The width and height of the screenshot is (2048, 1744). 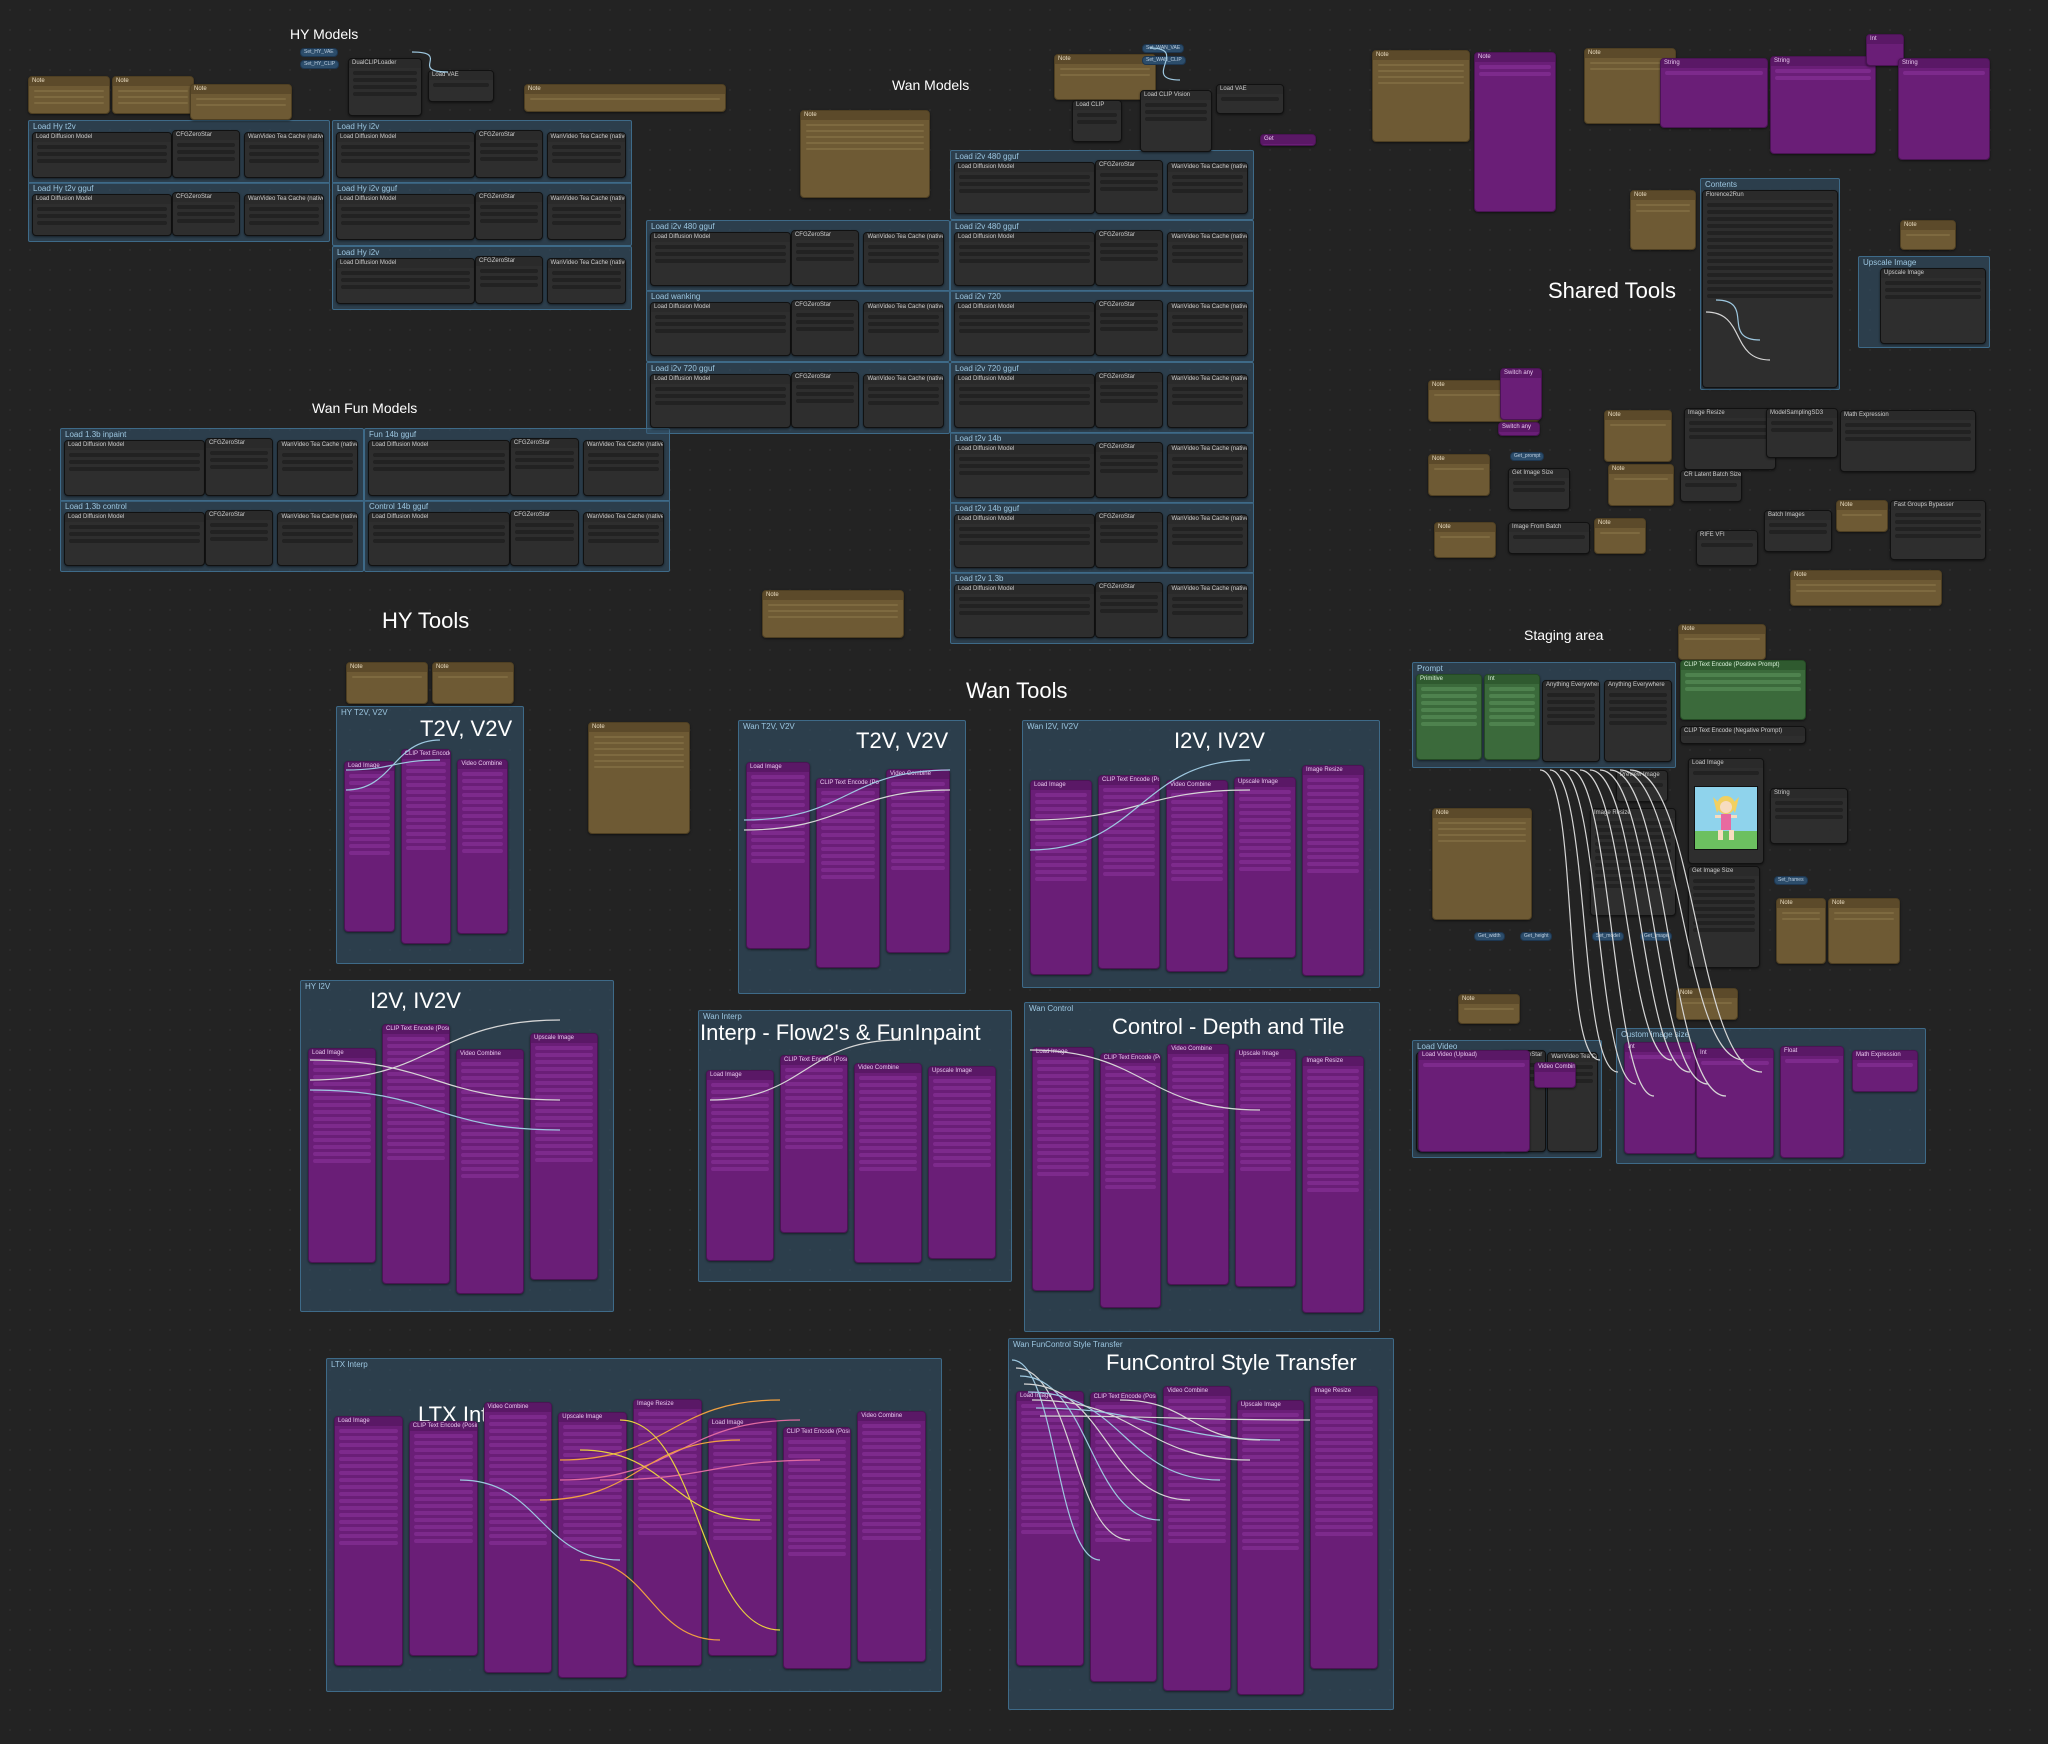 What do you see at coordinates (1449, 717) in the screenshot?
I see `prompt-positive-node: Primitive` at bounding box center [1449, 717].